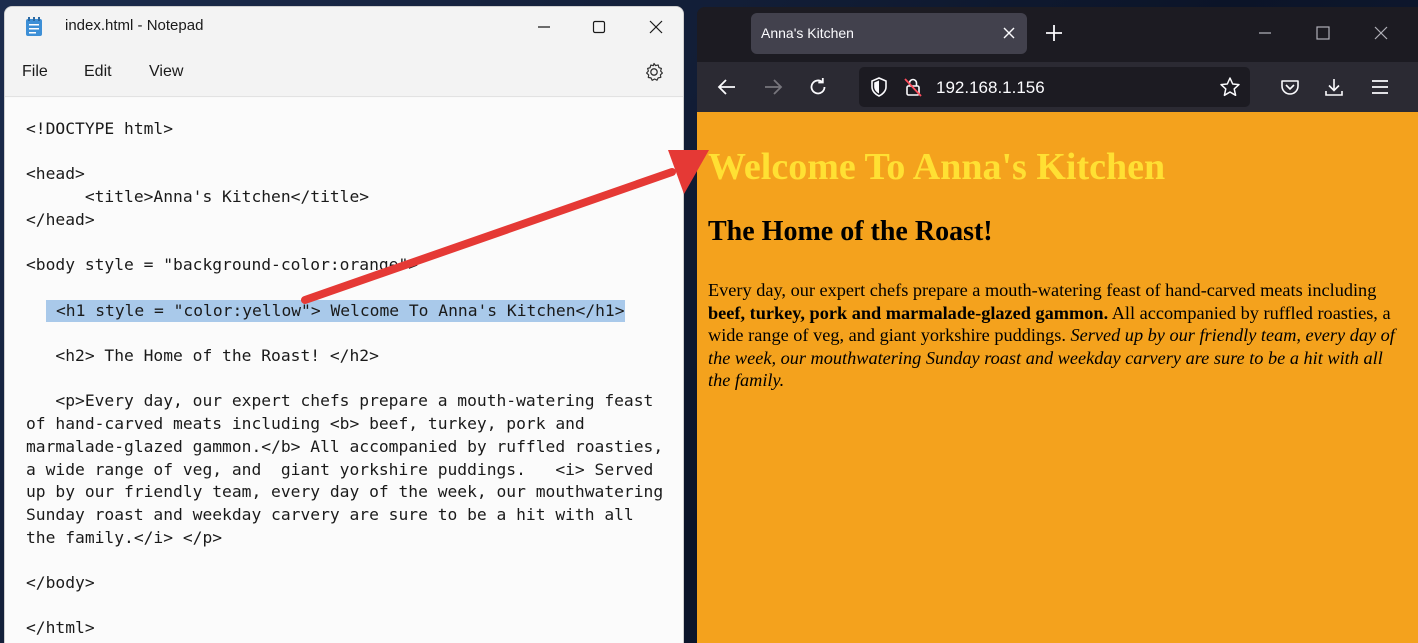  I want to click on back-arrow-icon, so click(727, 87).